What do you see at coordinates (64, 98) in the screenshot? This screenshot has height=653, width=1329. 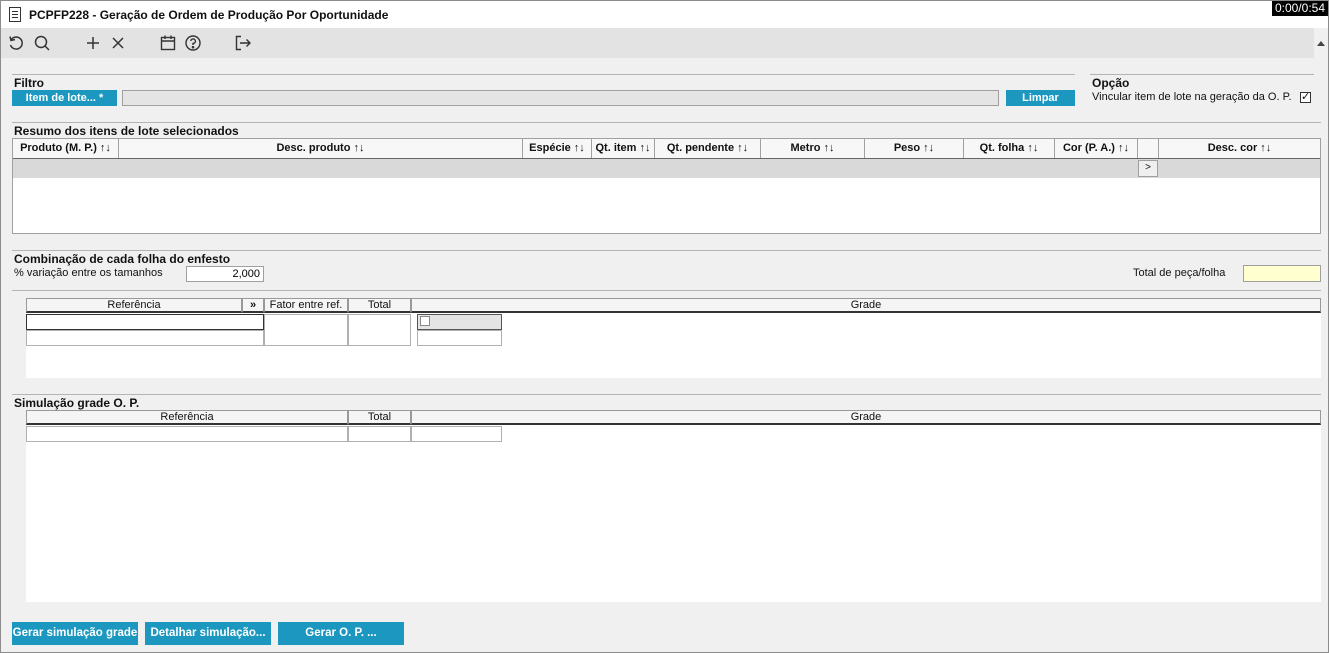 I see `item-lote-button: Item de lote... *` at bounding box center [64, 98].